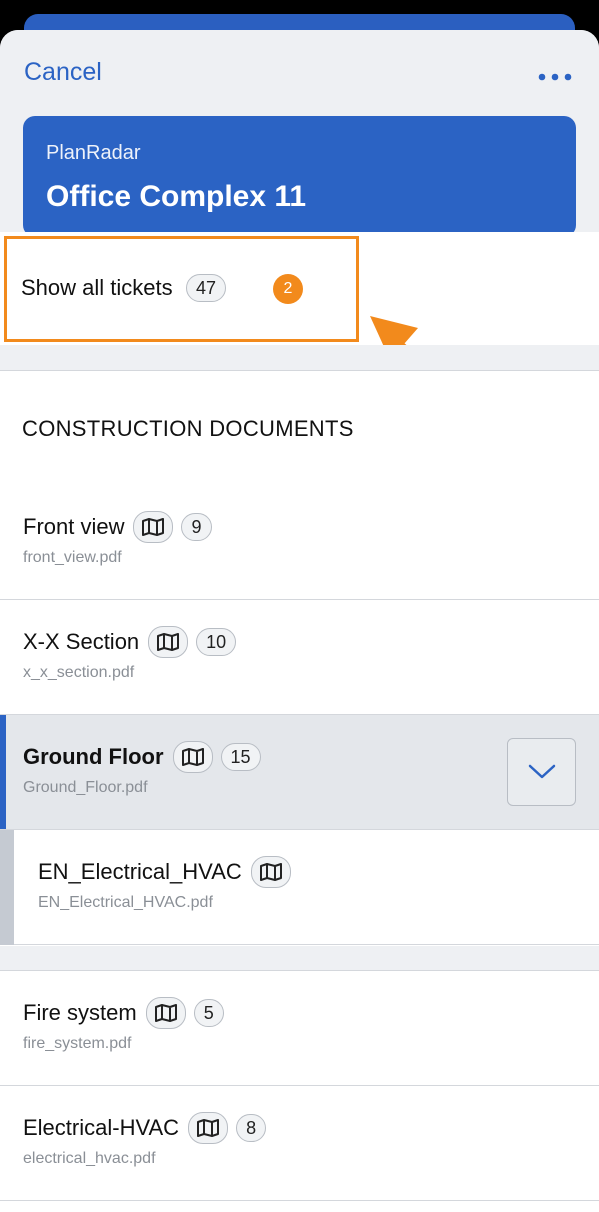 The image size is (599, 1212). What do you see at coordinates (77, 1043) in the screenshot?
I see `document-filename: fire_system.pdf` at bounding box center [77, 1043].